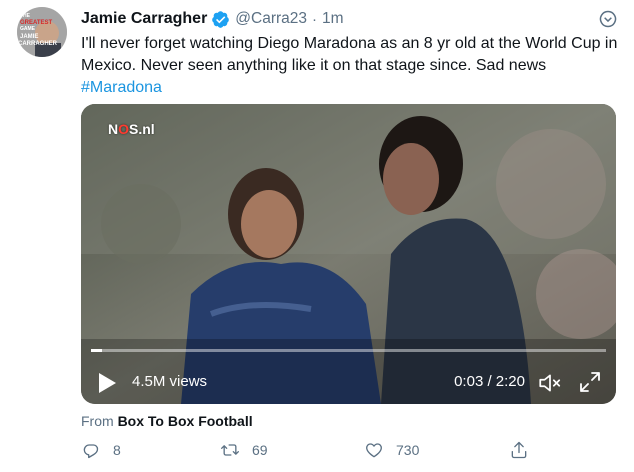 This screenshot has width=634, height=472. What do you see at coordinates (489, 381) in the screenshot?
I see `video-timecode: 0:03 / 2:20` at bounding box center [489, 381].